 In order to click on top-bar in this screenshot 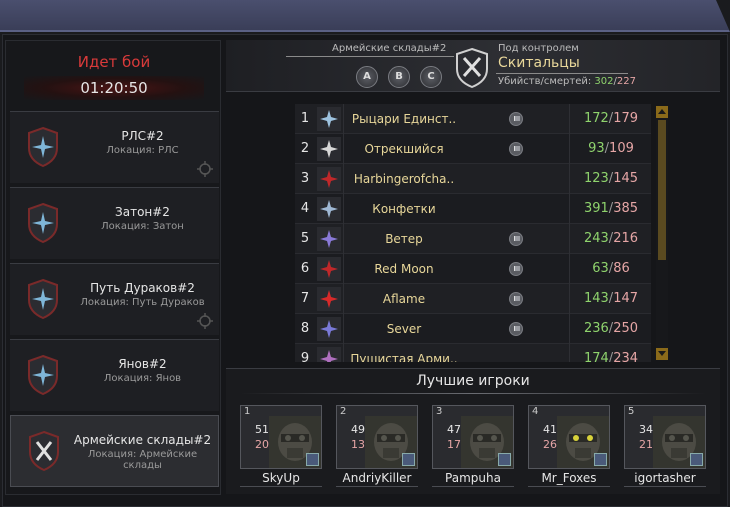, I will do `click(365, 16)`.